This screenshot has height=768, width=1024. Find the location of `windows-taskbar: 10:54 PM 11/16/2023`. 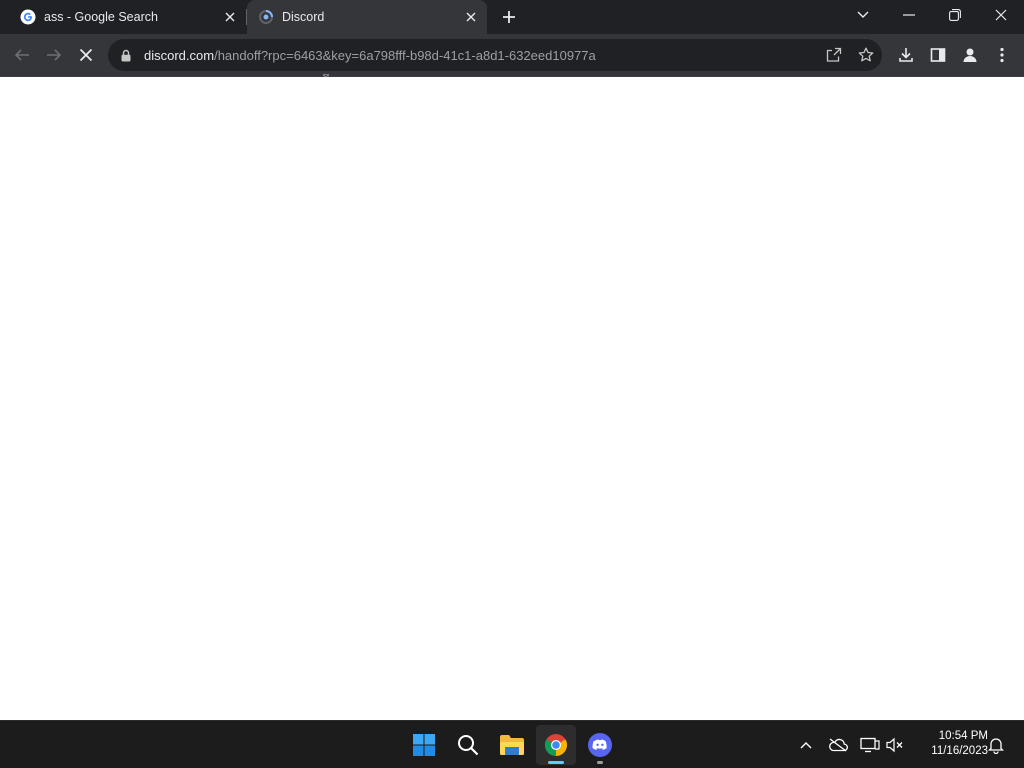

windows-taskbar: 10:54 PM 11/16/2023 is located at coordinates (512, 744).